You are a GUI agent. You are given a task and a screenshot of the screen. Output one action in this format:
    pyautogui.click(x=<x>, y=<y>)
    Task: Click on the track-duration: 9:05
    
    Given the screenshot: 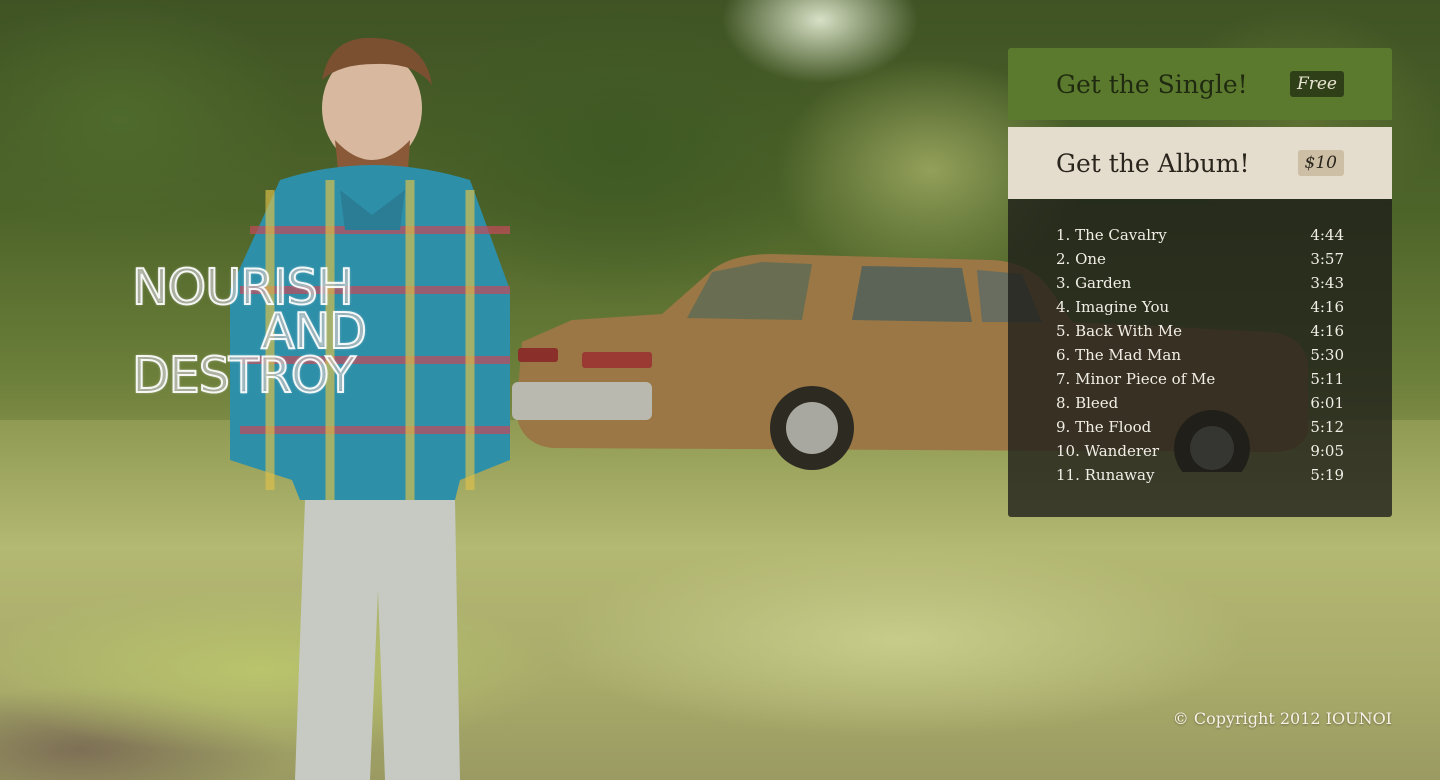 What is the action you would take?
    pyautogui.click(x=1327, y=451)
    